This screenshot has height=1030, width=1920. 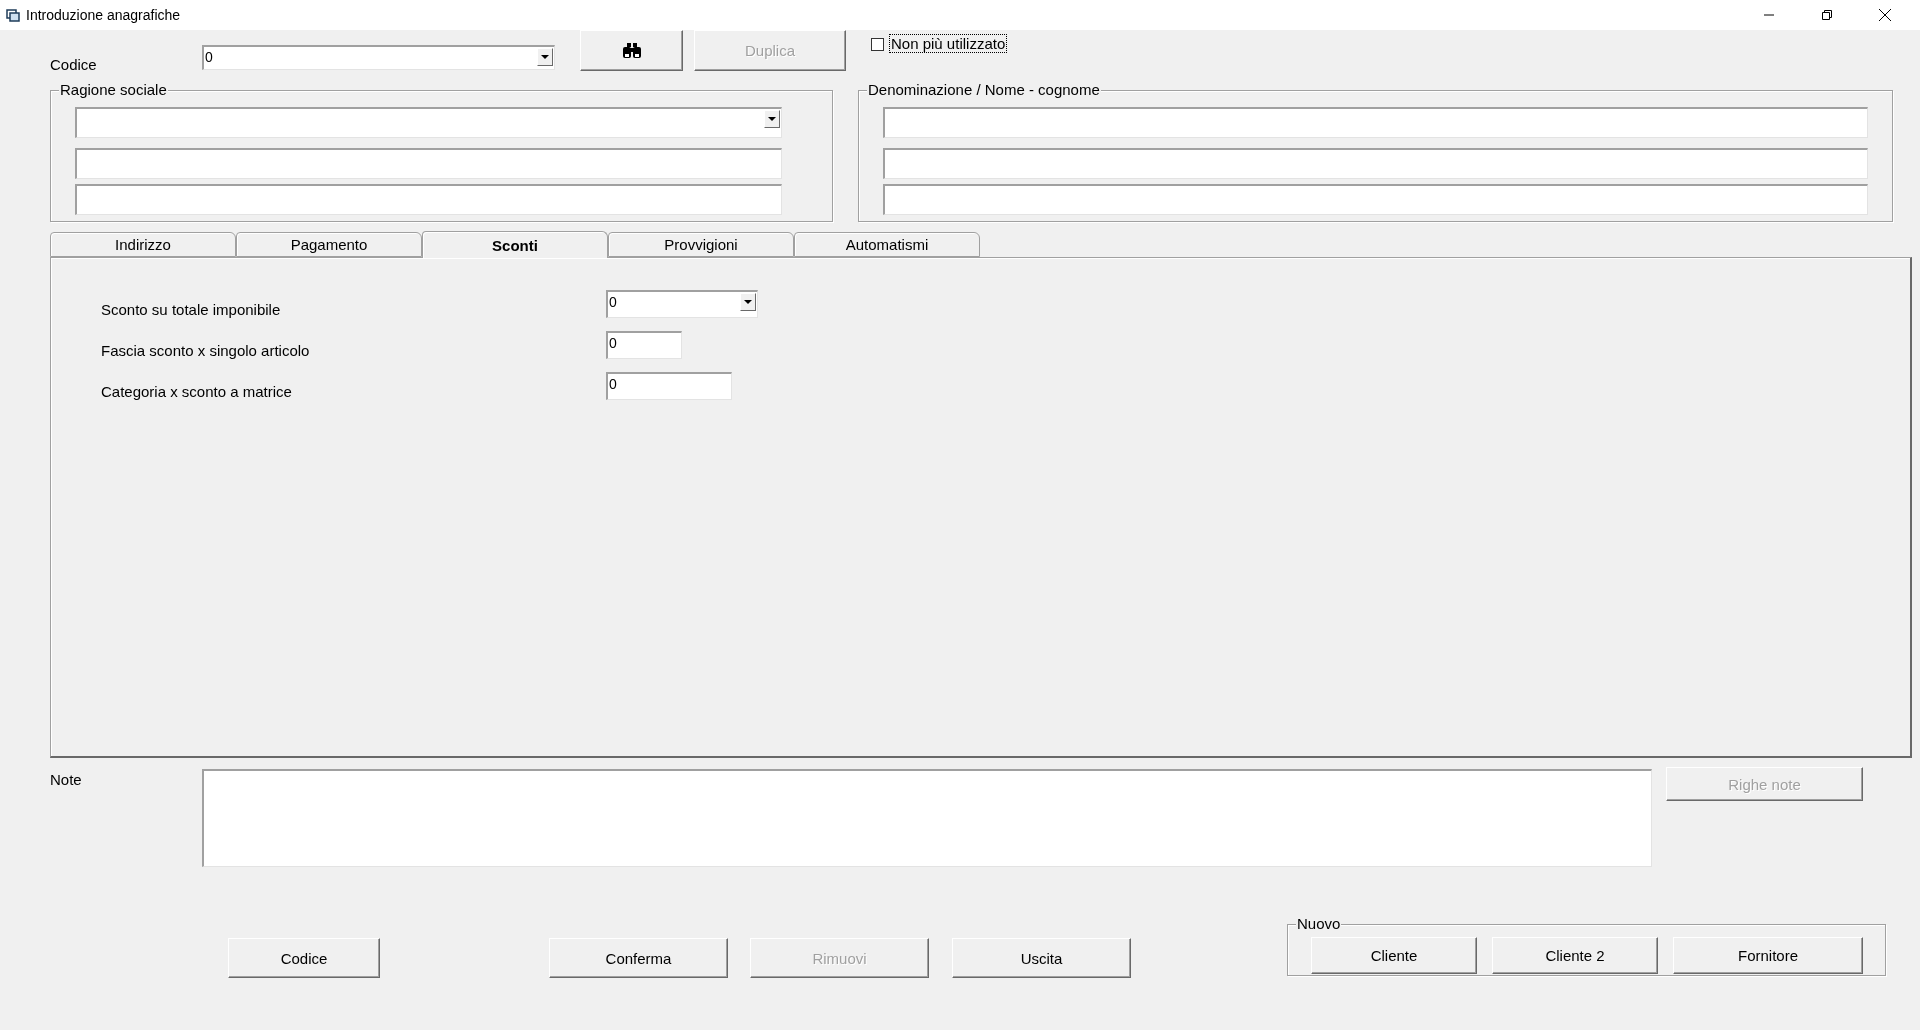 What do you see at coordinates (1827, 15) in the screenshot?
I see `restore-icon` at bounding box center [1827, 15].